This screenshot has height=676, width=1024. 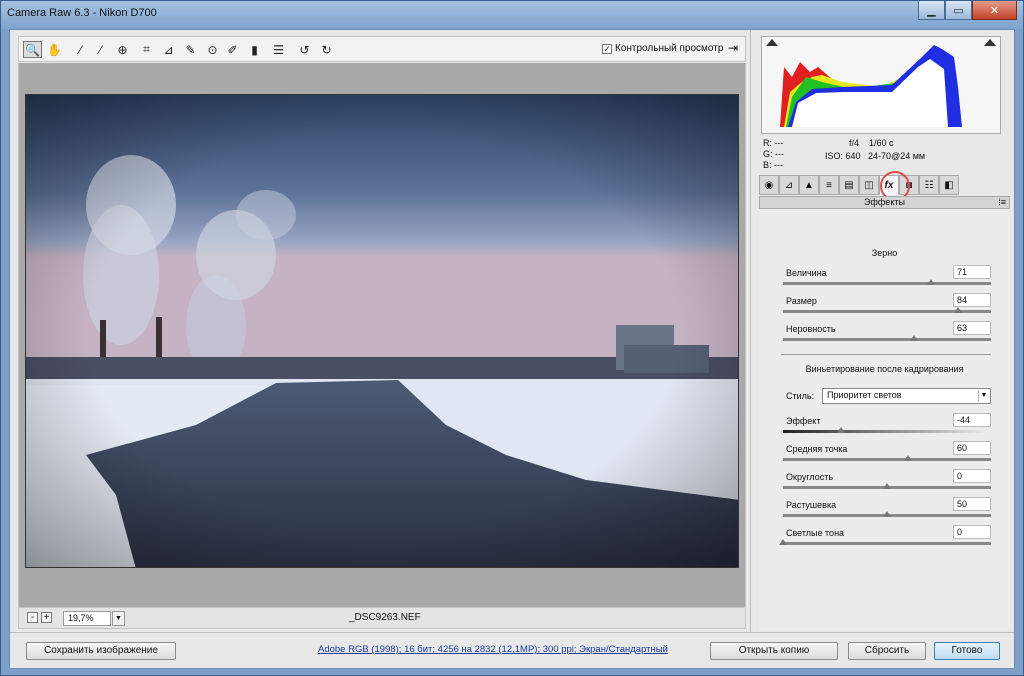 What do you see at coordinates (809, 185) in the screenshot?
I see `tab-detail: ▲` at bounding box center [809, 185].